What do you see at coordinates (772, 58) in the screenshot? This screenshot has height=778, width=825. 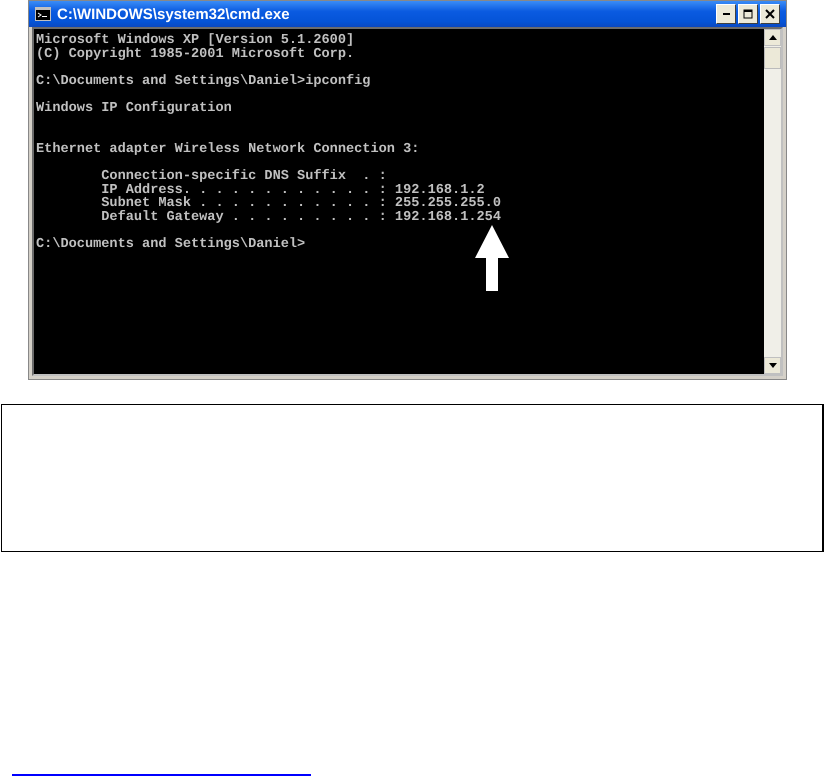 I see `scroll-thumb` at bounding box center [772, 58].